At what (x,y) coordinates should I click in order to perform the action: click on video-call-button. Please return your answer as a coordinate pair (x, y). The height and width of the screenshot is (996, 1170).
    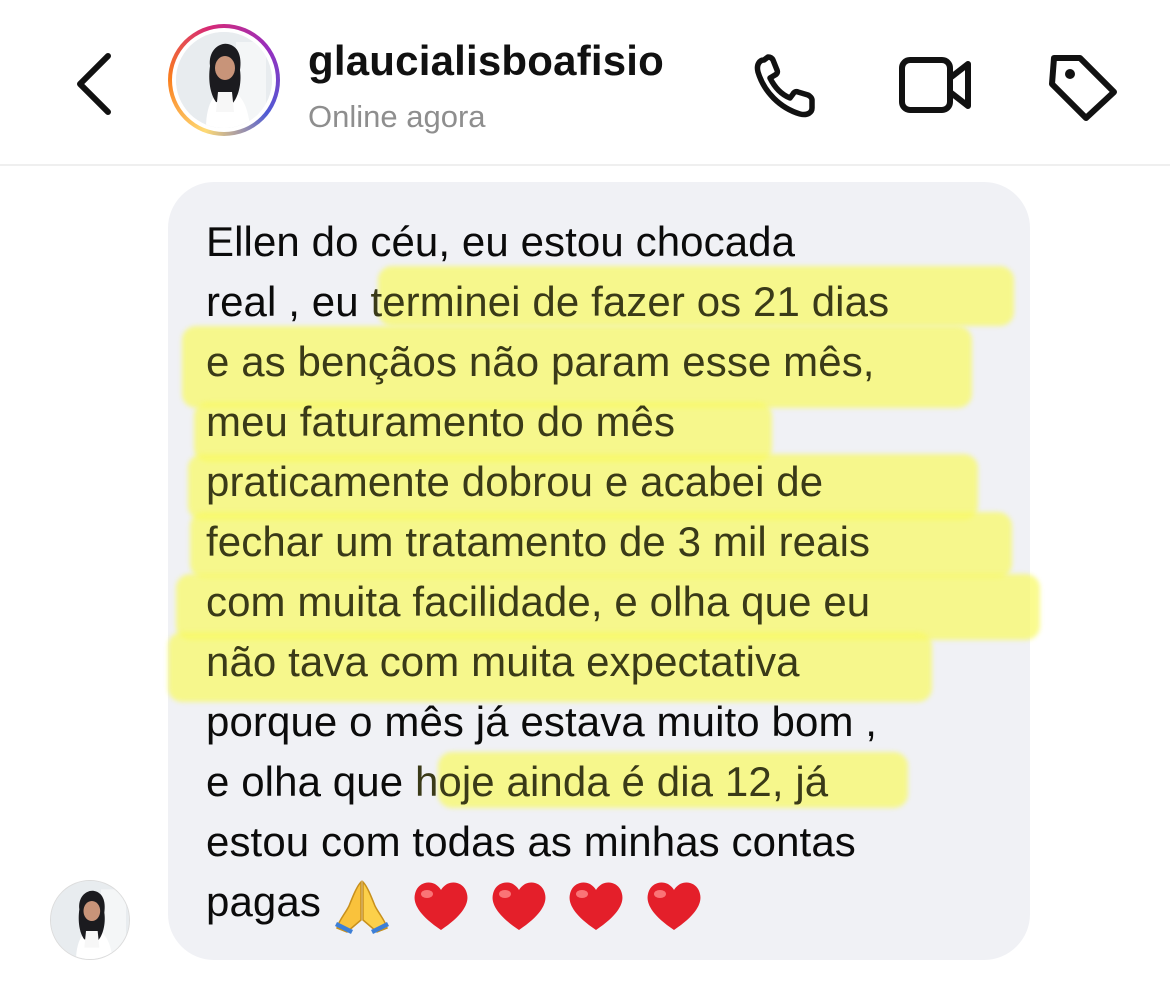
    Looking at the image, I should click on (934, 86).